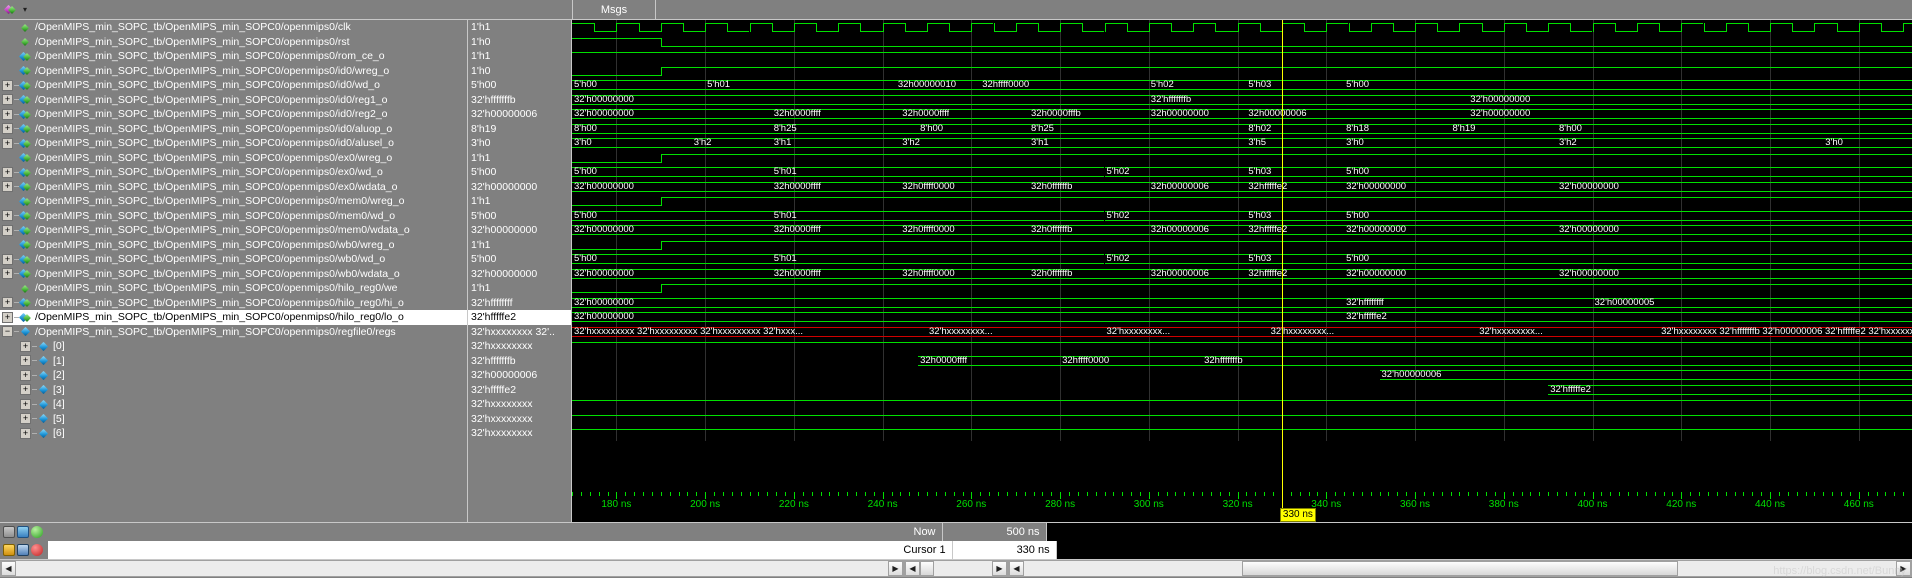 The height and width of the screenshot is (578, 1912). Describe the element at coordinates (233, 404) in the screenshot. I see `signal-row: + [4]` at that location.